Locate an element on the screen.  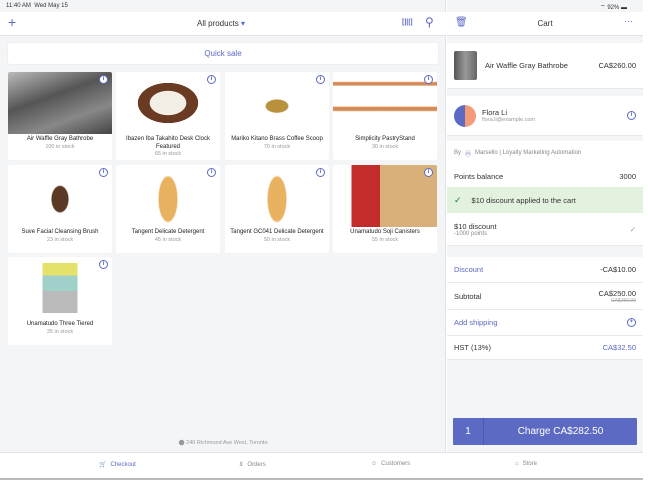
product-label: Unamatudo Soji Canisters 55 in stock is located at coordinates (385, 236).